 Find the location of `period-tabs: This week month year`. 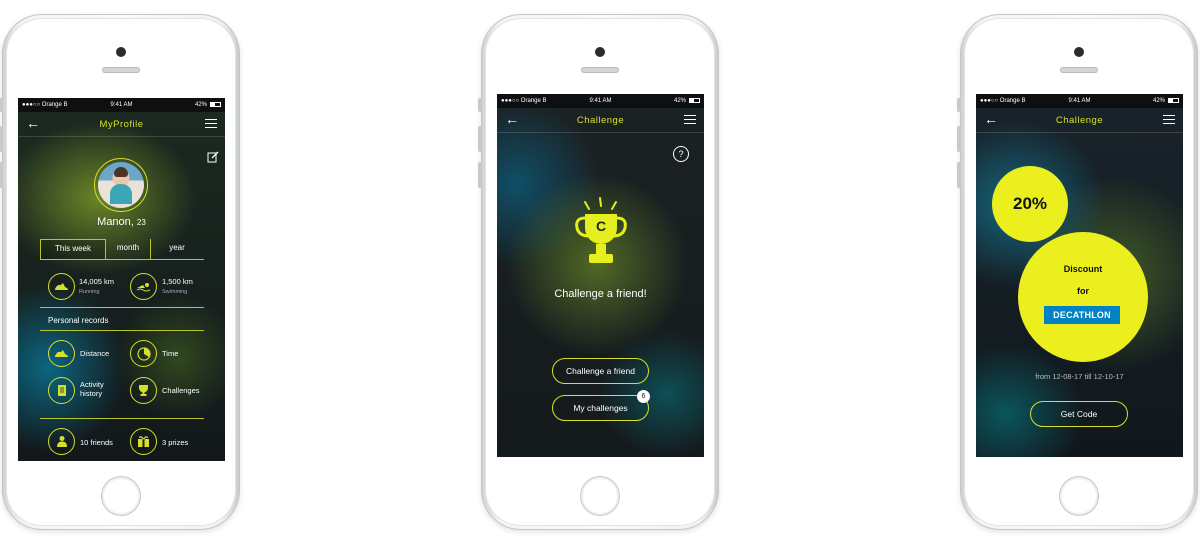

period-tabs: This week month year is located at coordinates (122, 249).